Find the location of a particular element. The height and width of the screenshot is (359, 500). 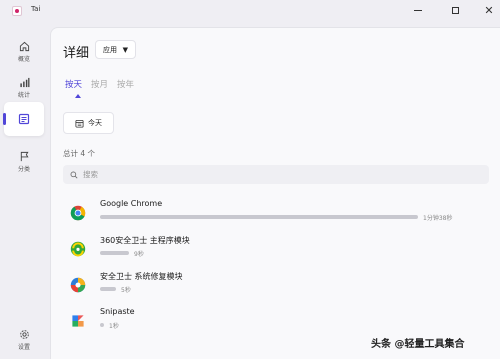

sidebar-item-stats: 统计 is located at coordinates (24, 88).